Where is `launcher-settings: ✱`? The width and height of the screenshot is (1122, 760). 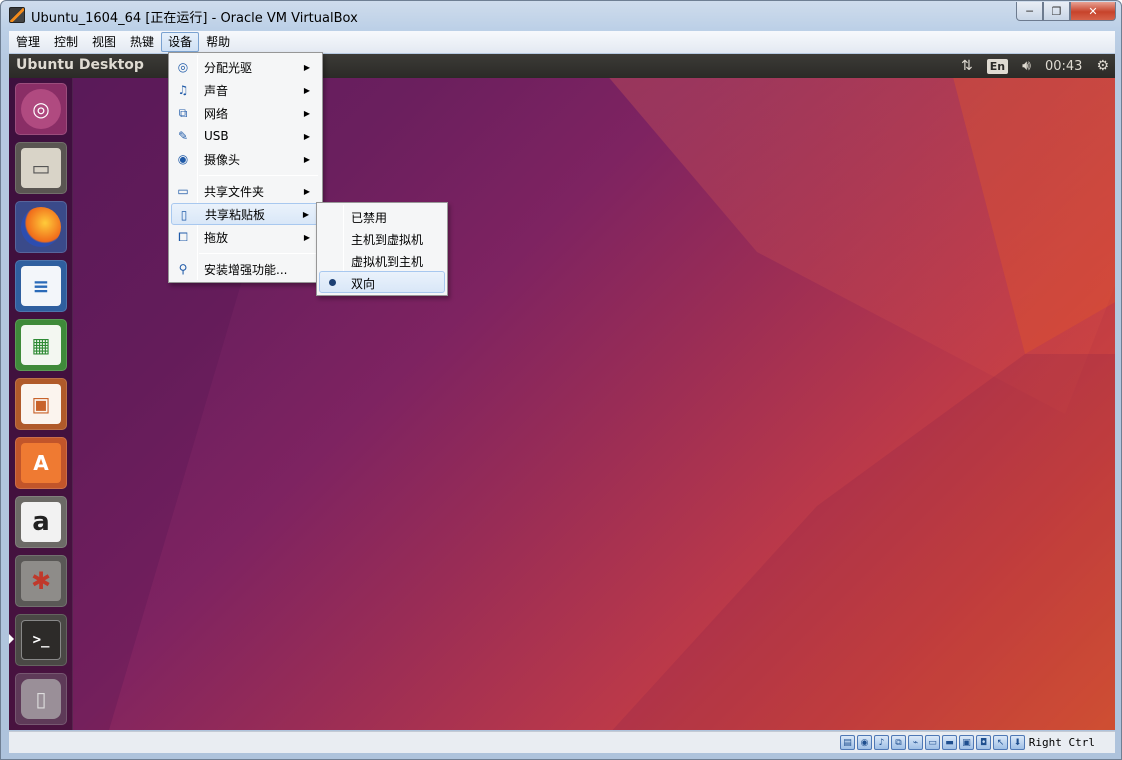
launcher-settings: ✱ is located at coordinates (41, 581).